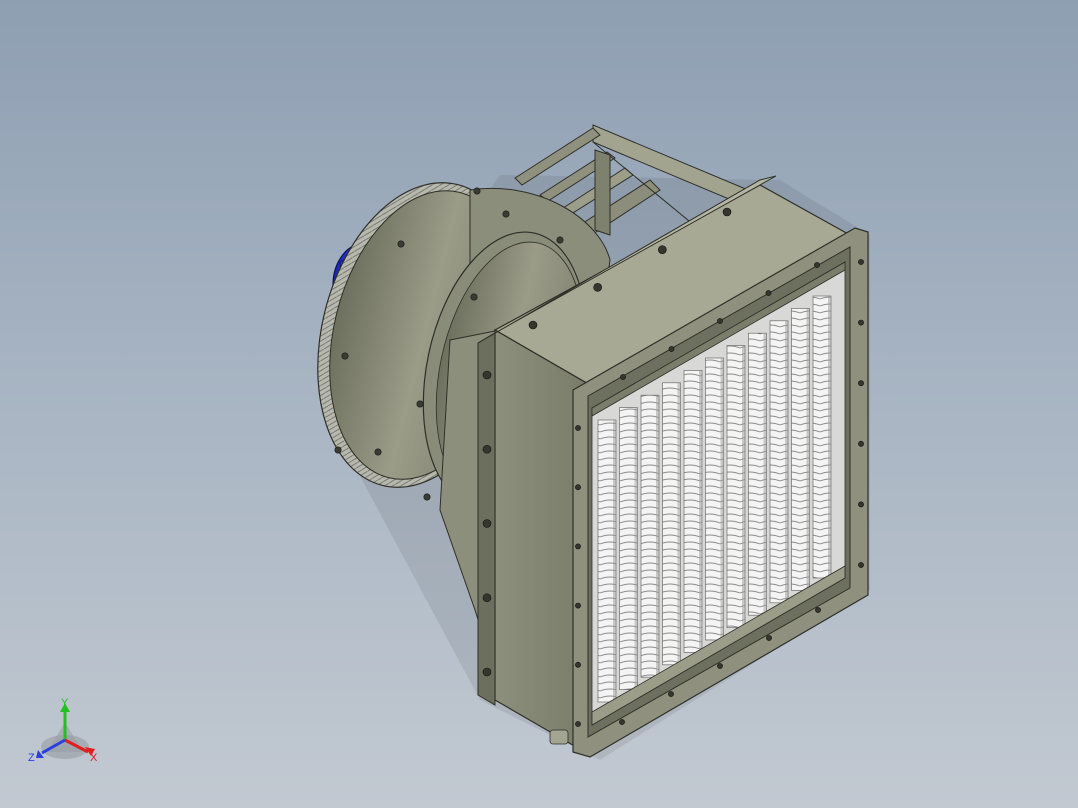 The image size is (1078, 808). I want to click on y-axis-label: Y, so click(65, 703).